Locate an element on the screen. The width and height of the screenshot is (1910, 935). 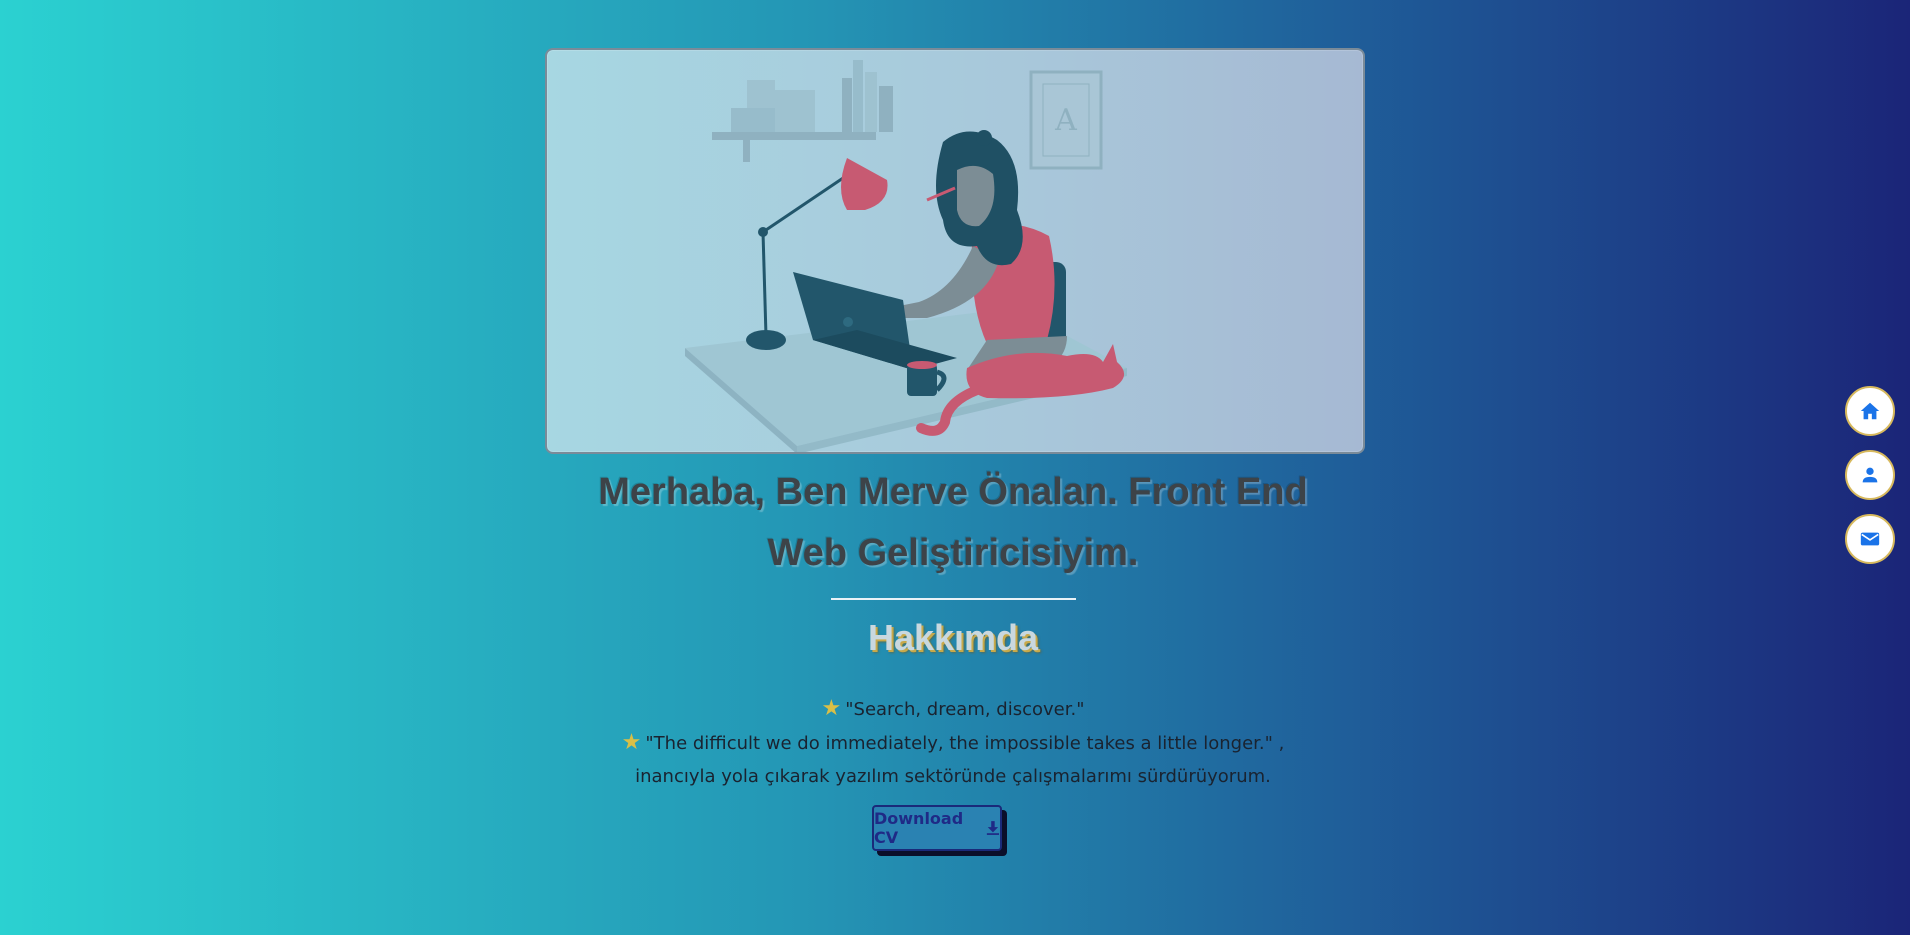
download-cv-button: Download CV is located at coordinates (937, 828).